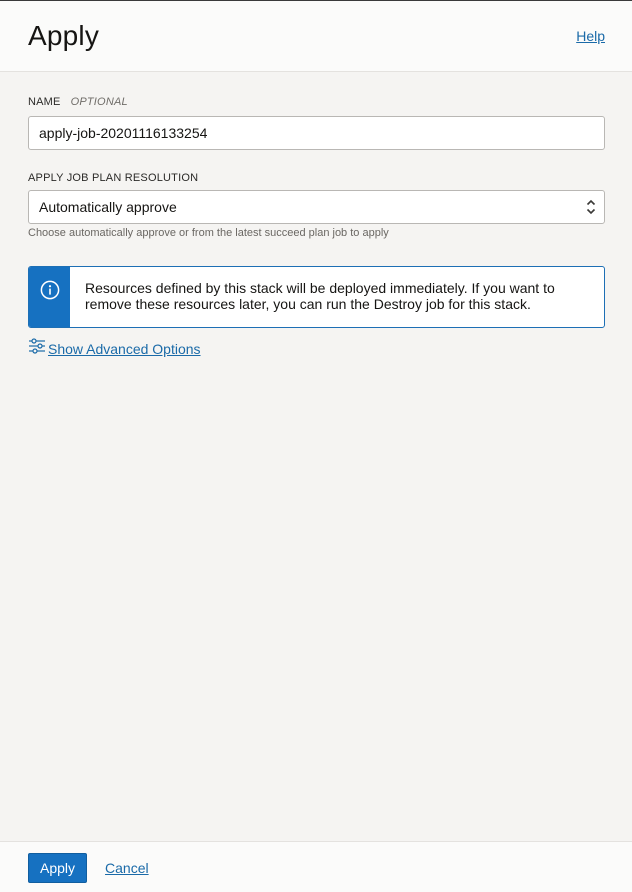 Image resolution: width=632 pixels, height=892 pixels. I want to click on optional-tag: OPTIONAL, so click(99, 102).